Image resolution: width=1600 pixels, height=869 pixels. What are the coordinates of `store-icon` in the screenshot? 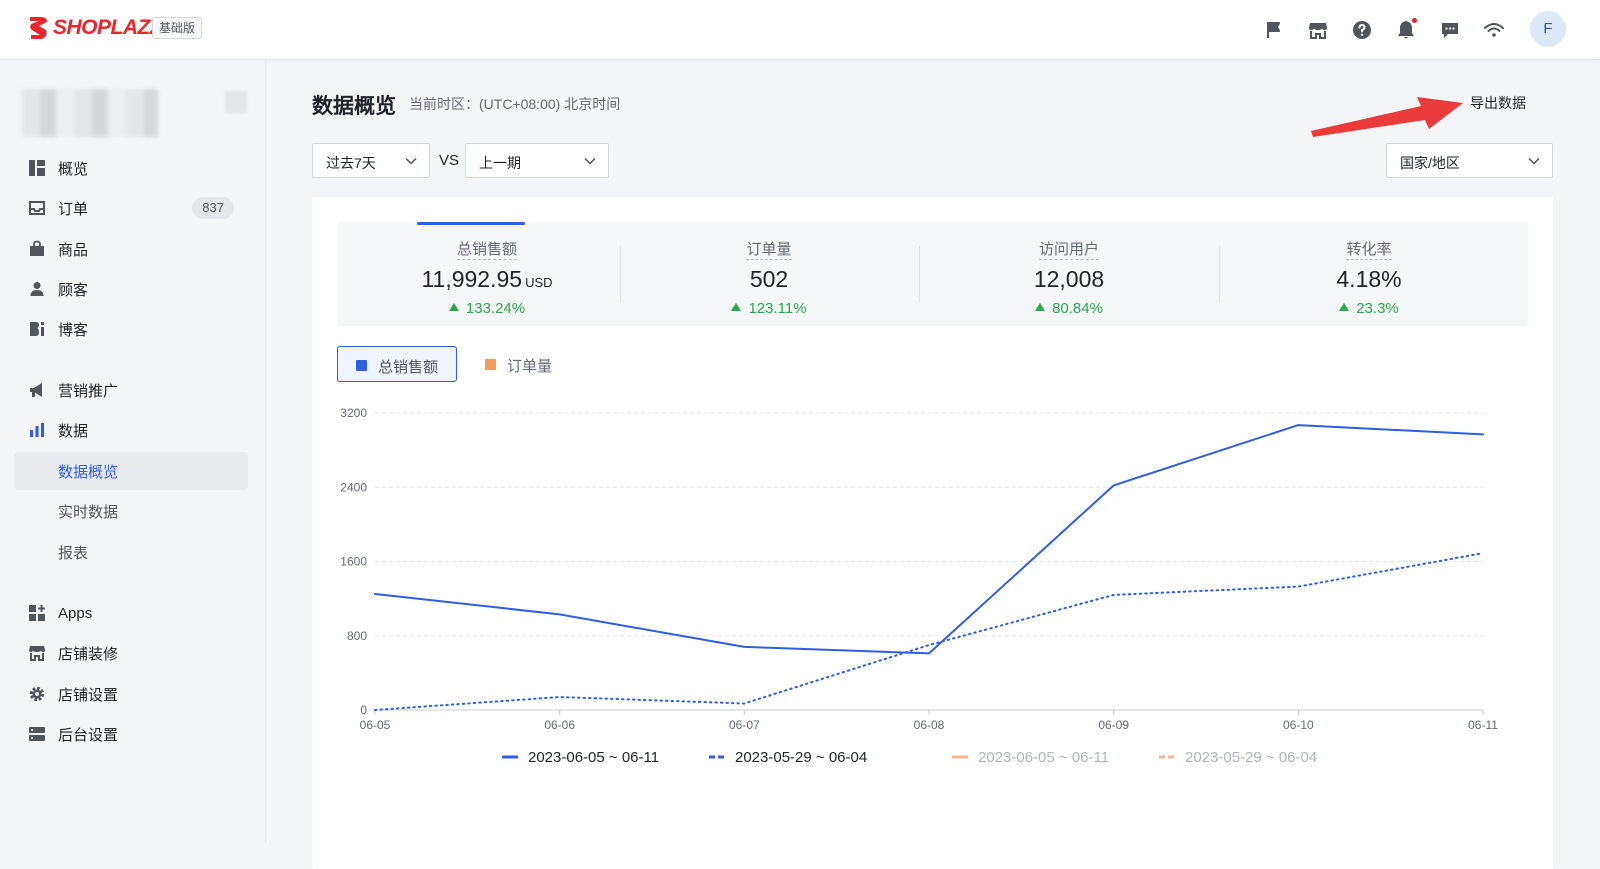 It's located at (37, 653).